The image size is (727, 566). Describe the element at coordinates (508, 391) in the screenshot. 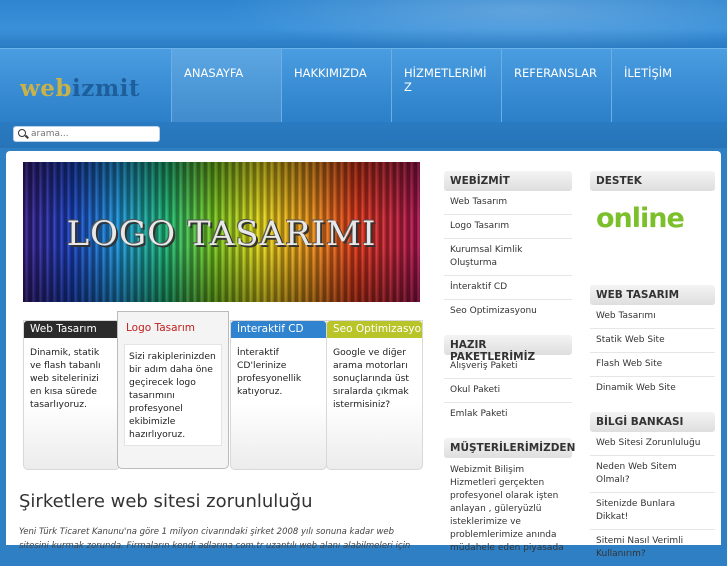

I see `link-okul-paketi: Okul Paketi` at that location.